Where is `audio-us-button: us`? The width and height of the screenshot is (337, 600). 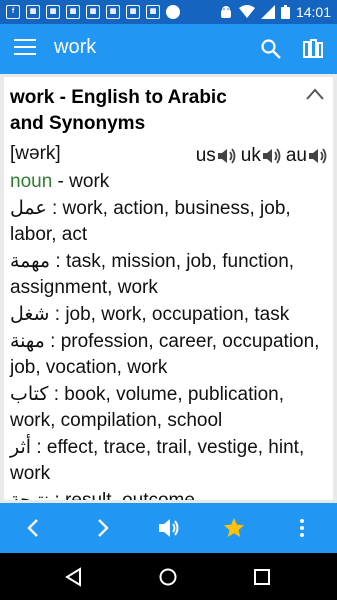
audio-us-button: us is located at coordinates (216, 156).